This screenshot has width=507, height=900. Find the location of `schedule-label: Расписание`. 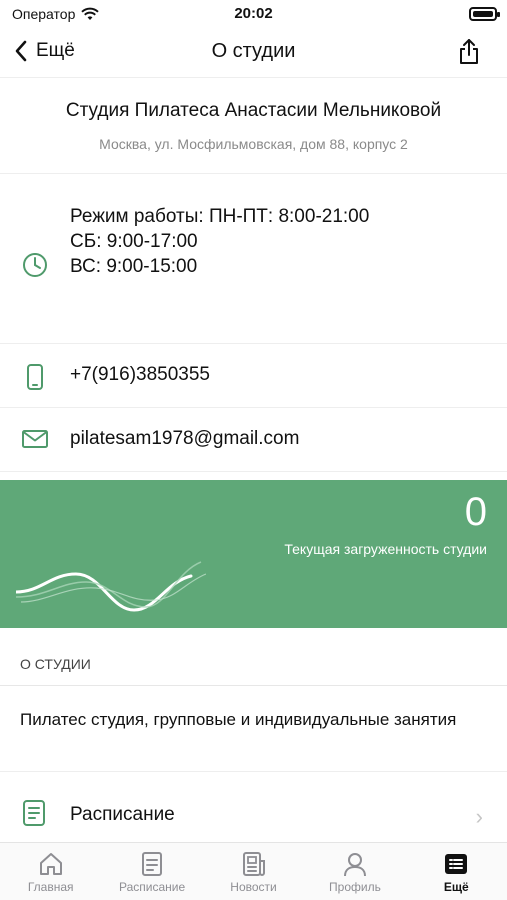

schedule-label: Расписание is located at coordinates (122, 814).